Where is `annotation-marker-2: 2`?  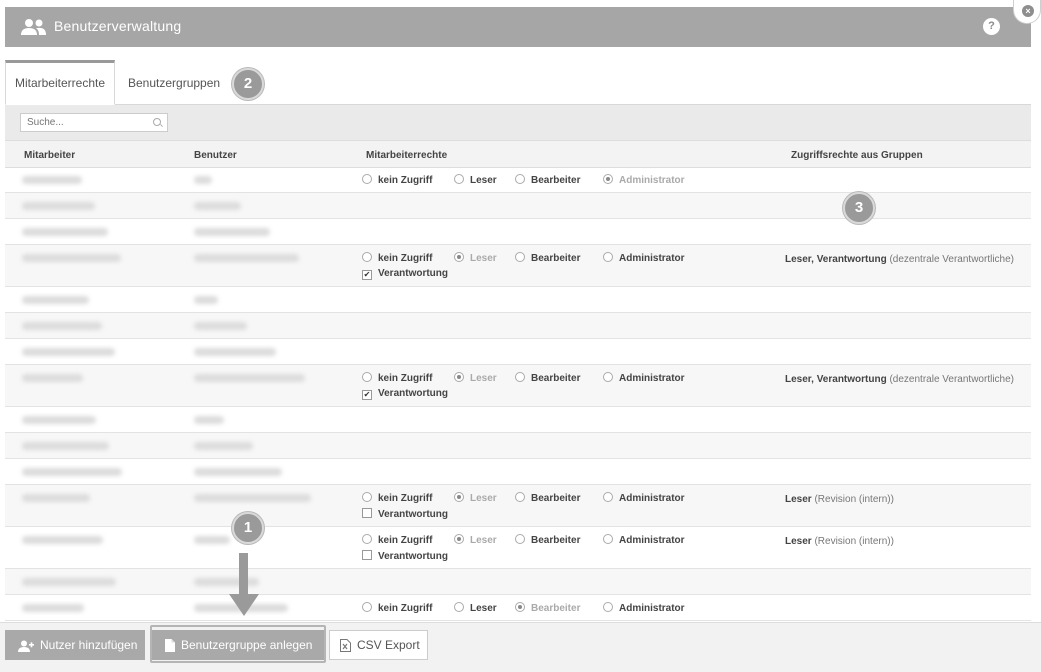 annotation-marker-2: 2 is located at coordinates (248, 84).